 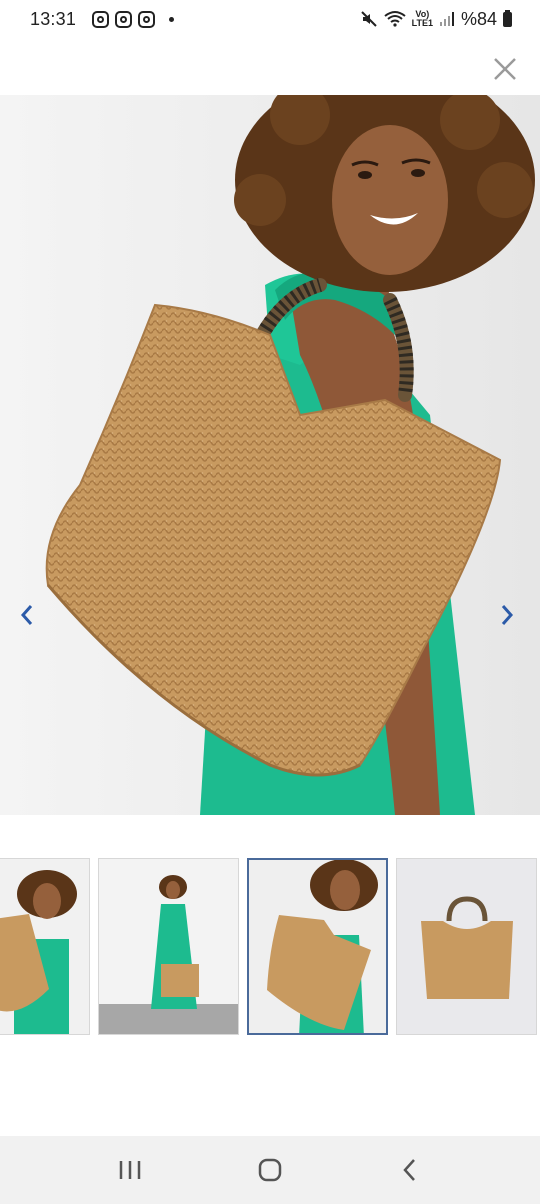 I want to click on close-button, so click(x=505, y=69).